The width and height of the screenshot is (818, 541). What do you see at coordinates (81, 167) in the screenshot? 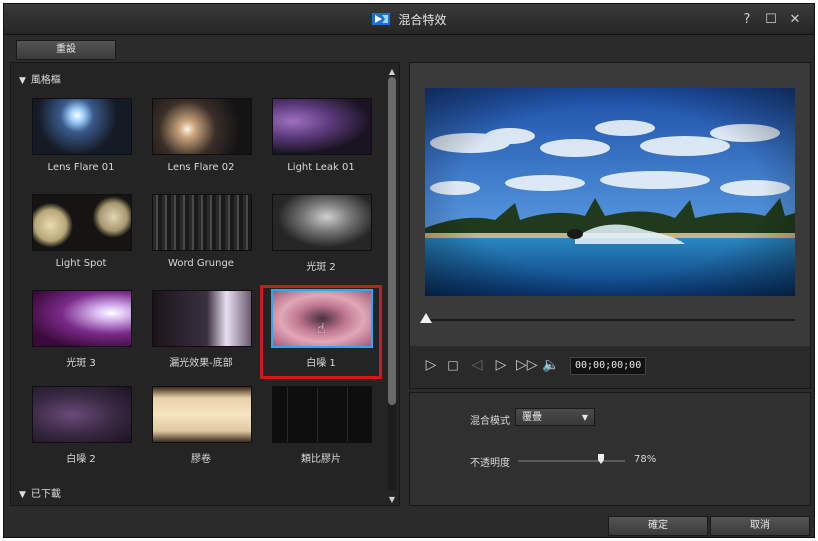
I see `effect-label: Lens Flare 01` at bounding box center [81, 167].